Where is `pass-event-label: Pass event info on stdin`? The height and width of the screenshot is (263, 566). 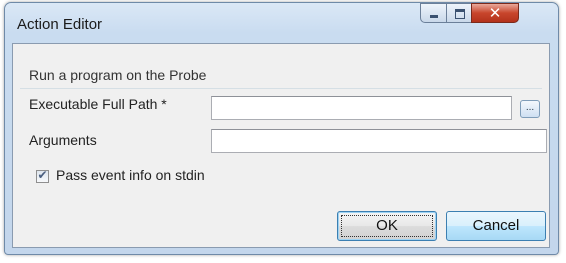 pass-event-label: Pass event info on stdin is located at coordinates (130, 175).